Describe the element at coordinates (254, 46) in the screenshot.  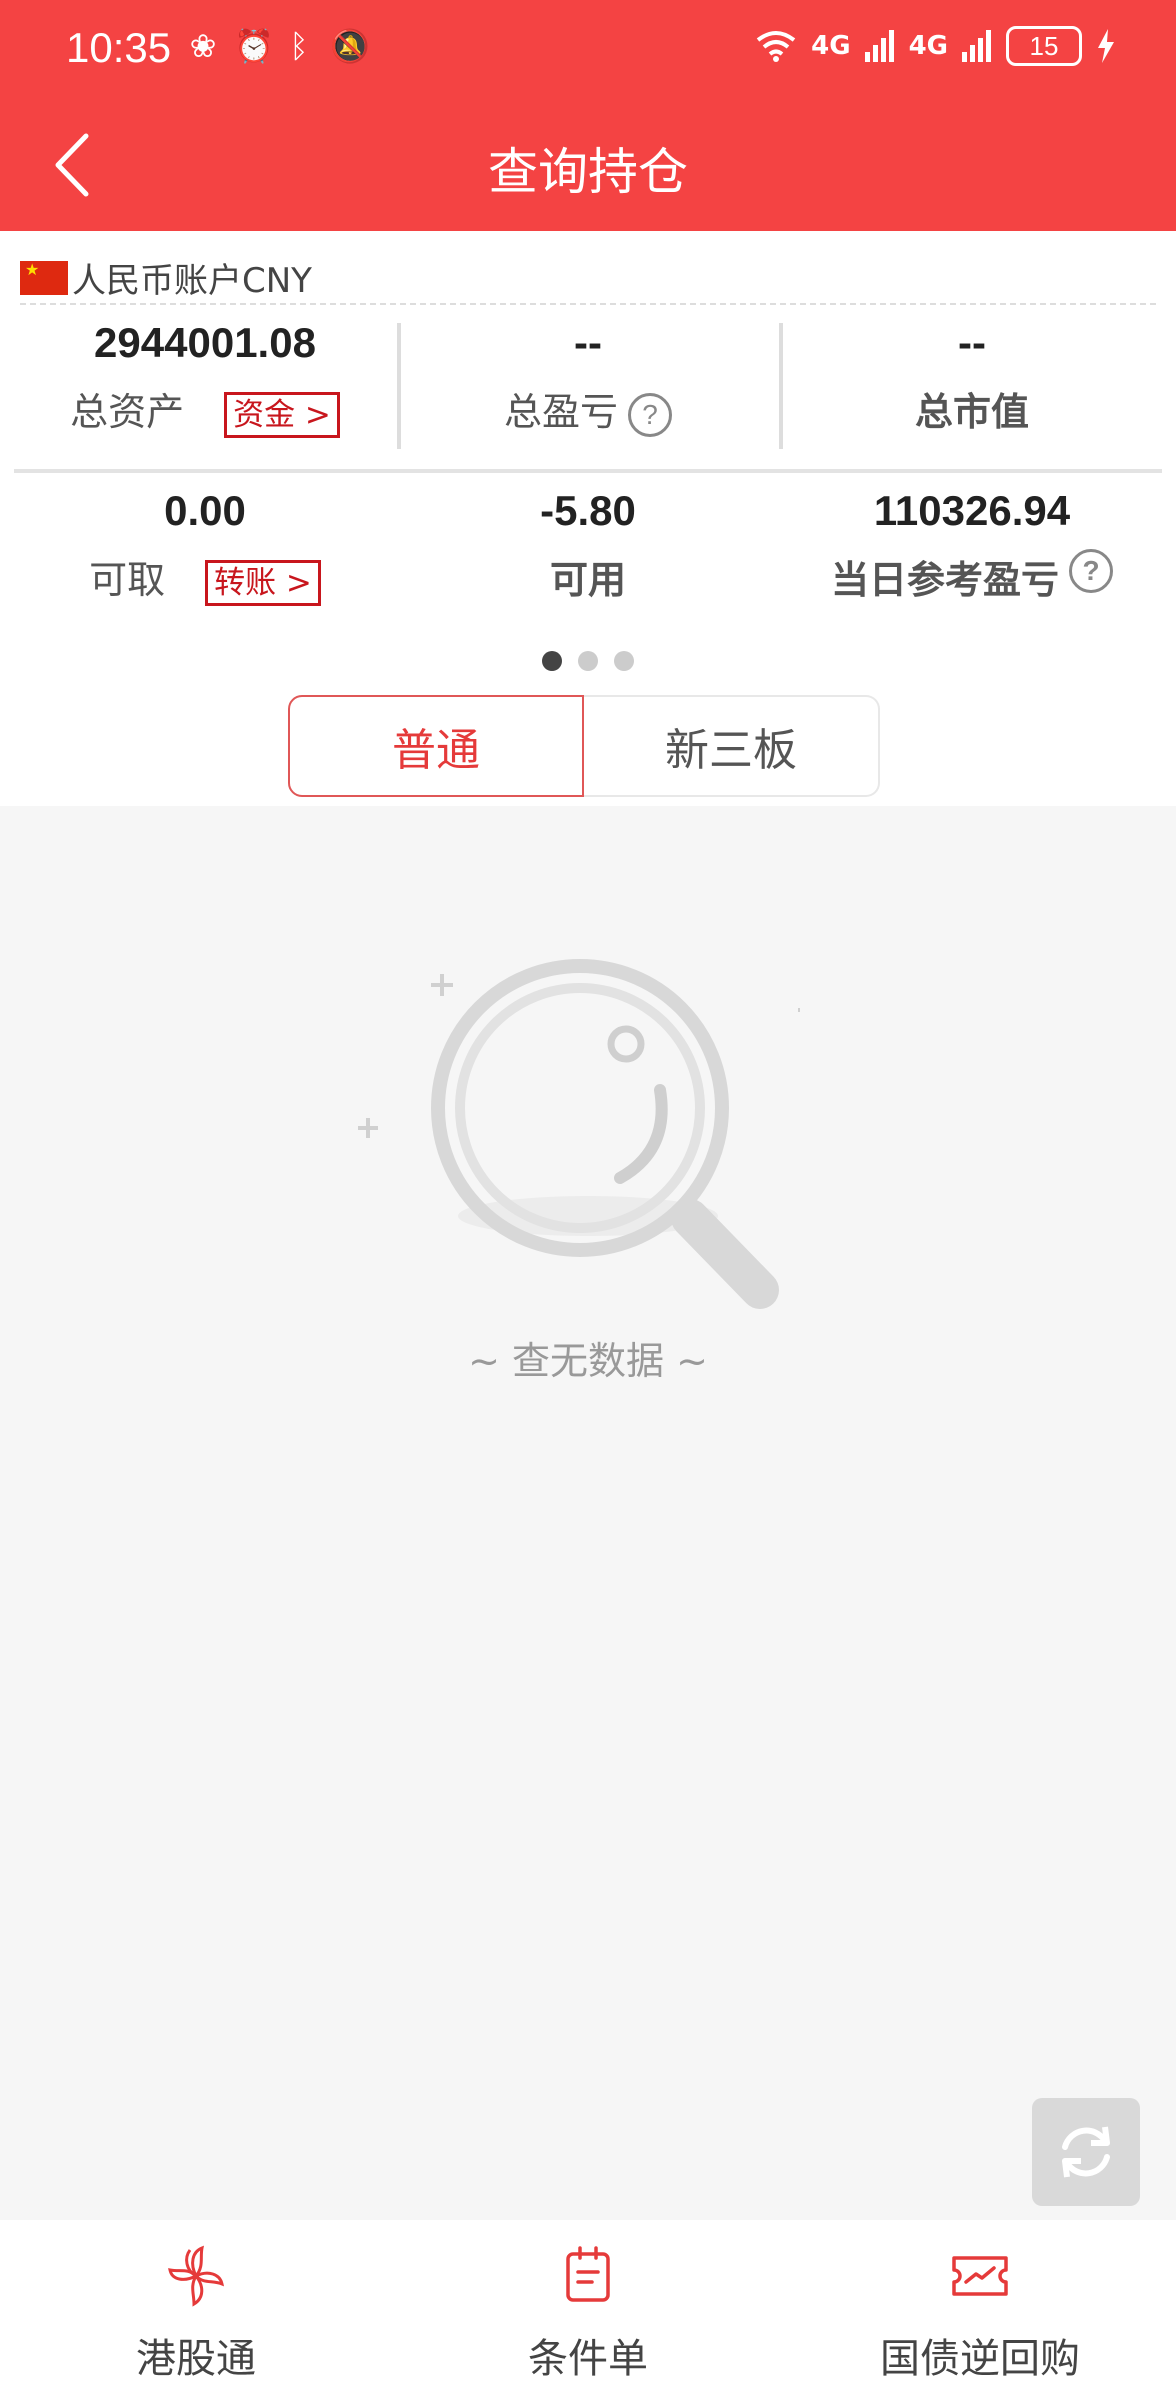
I see `alarm-icon: ⏰` at that location.